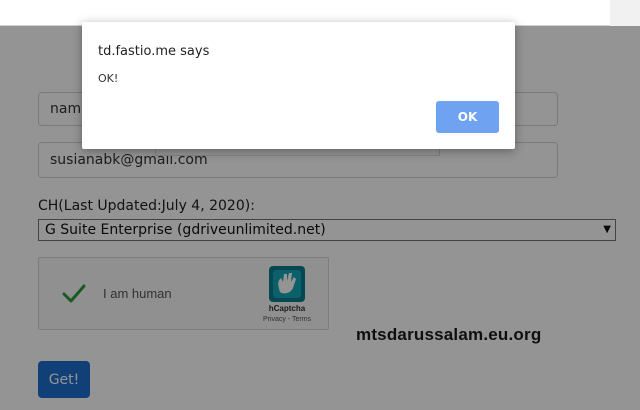 The width and height of the screenshot is (640, 410). Describe the element at coordinates (625, 13) in the screenshot. I see `browser-toolbar-edge` at that location.